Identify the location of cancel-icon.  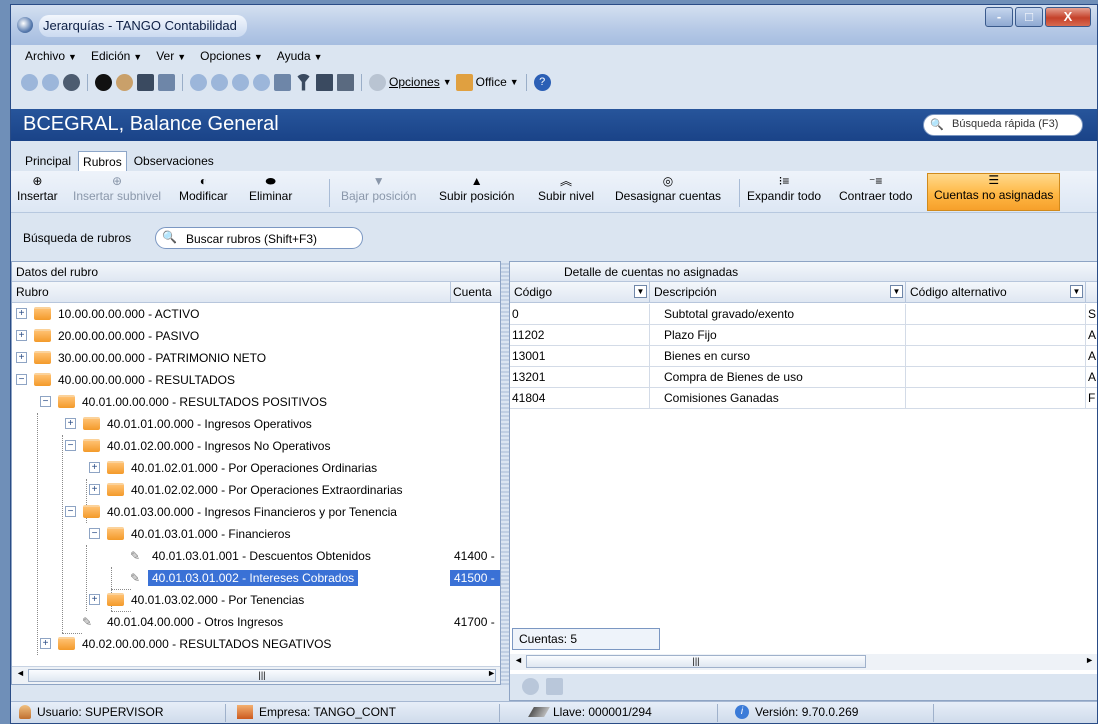
(50, 82).